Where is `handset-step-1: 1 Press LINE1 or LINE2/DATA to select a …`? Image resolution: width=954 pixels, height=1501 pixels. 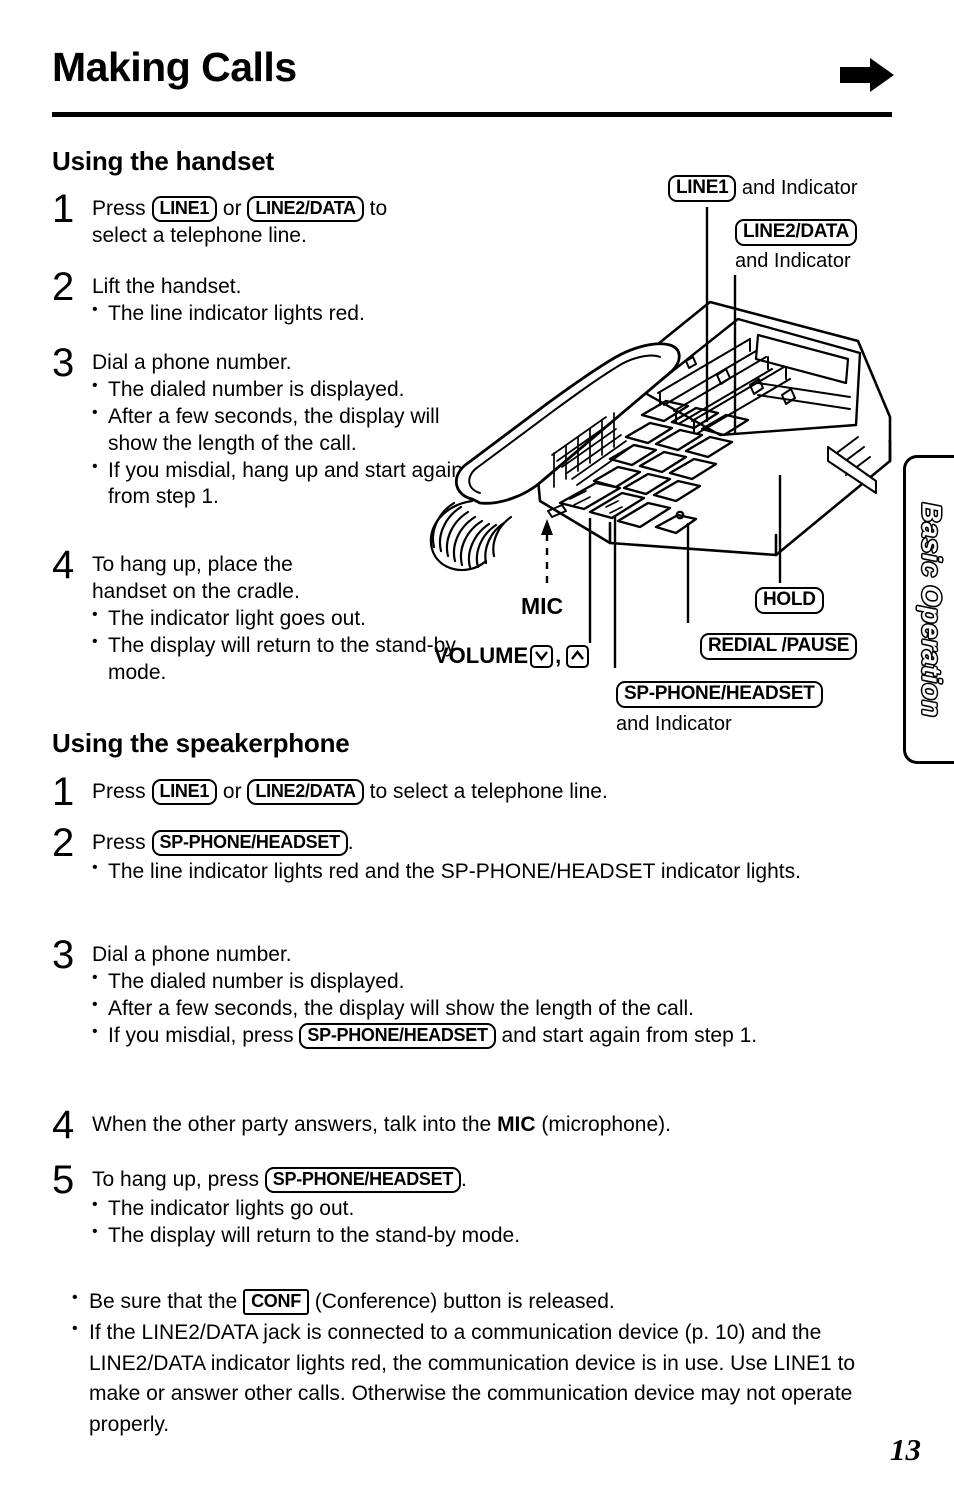 handset-step-1: 1 Press LINE1 or LINE2/DATA to select a … is located at coordinates (267, 218).